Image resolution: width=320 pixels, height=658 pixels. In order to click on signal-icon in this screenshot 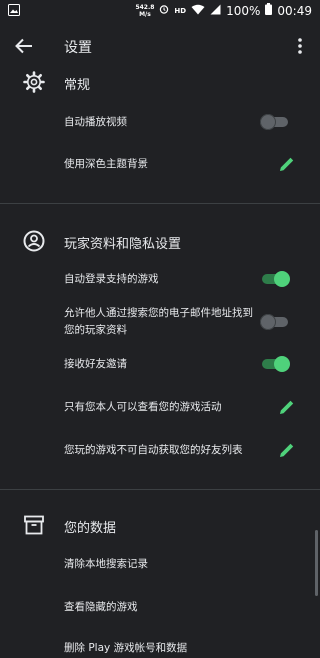, I will do `click(215, 11)`.